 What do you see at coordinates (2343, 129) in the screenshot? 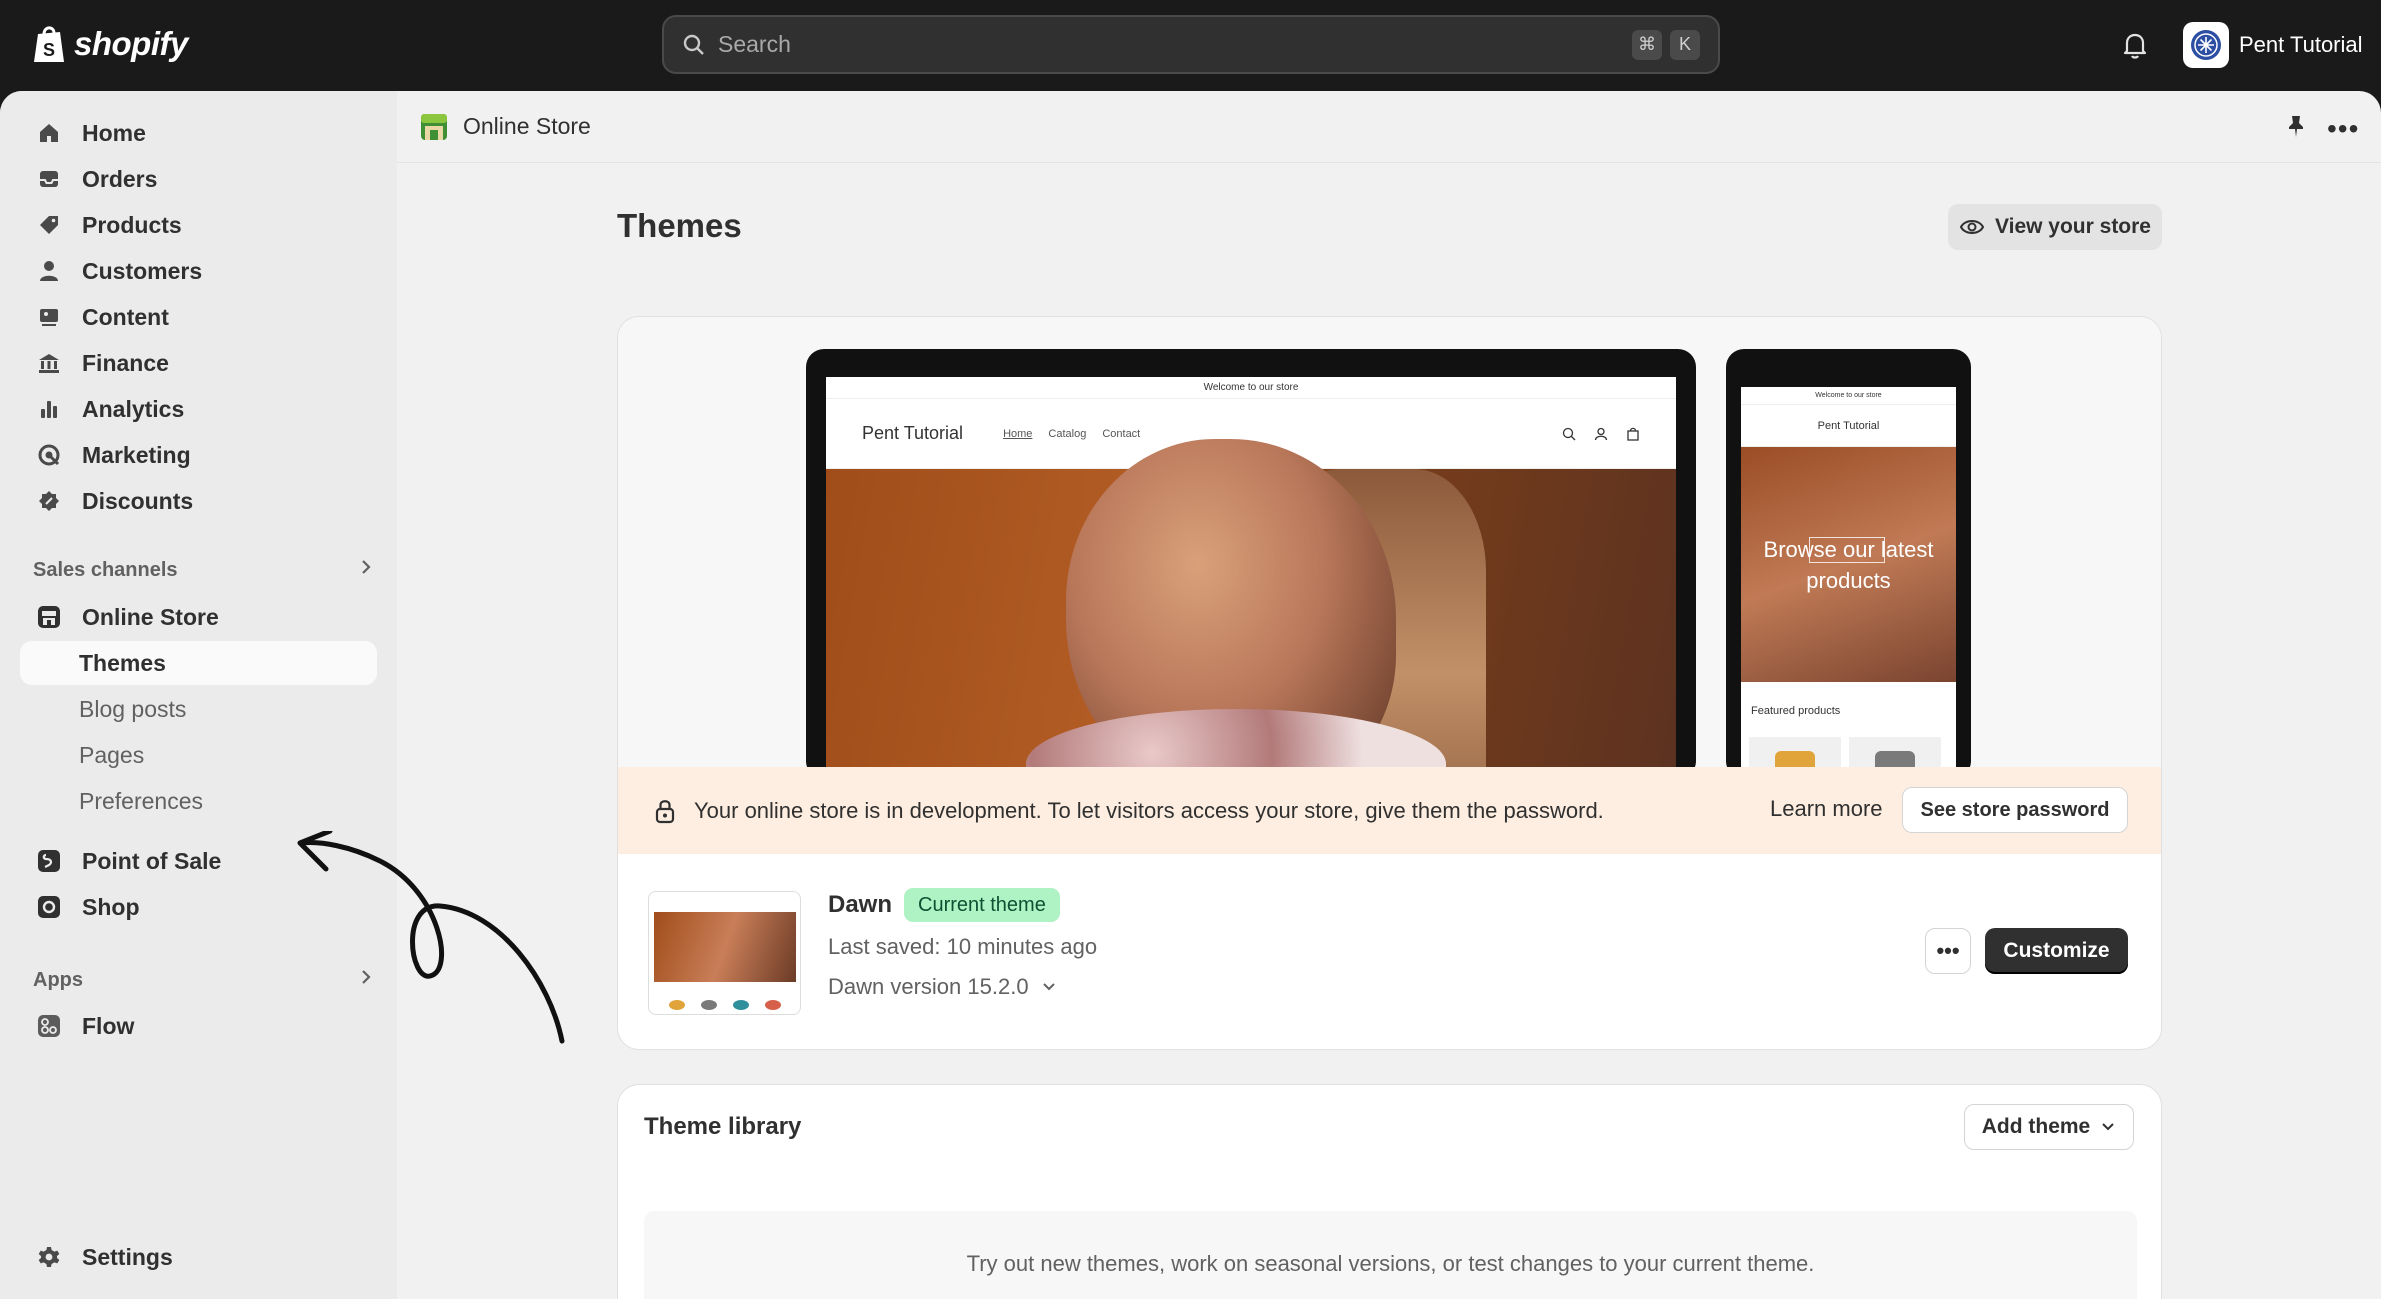
I see `more-actions-icon: •••` at bounding box center [2343, 129].